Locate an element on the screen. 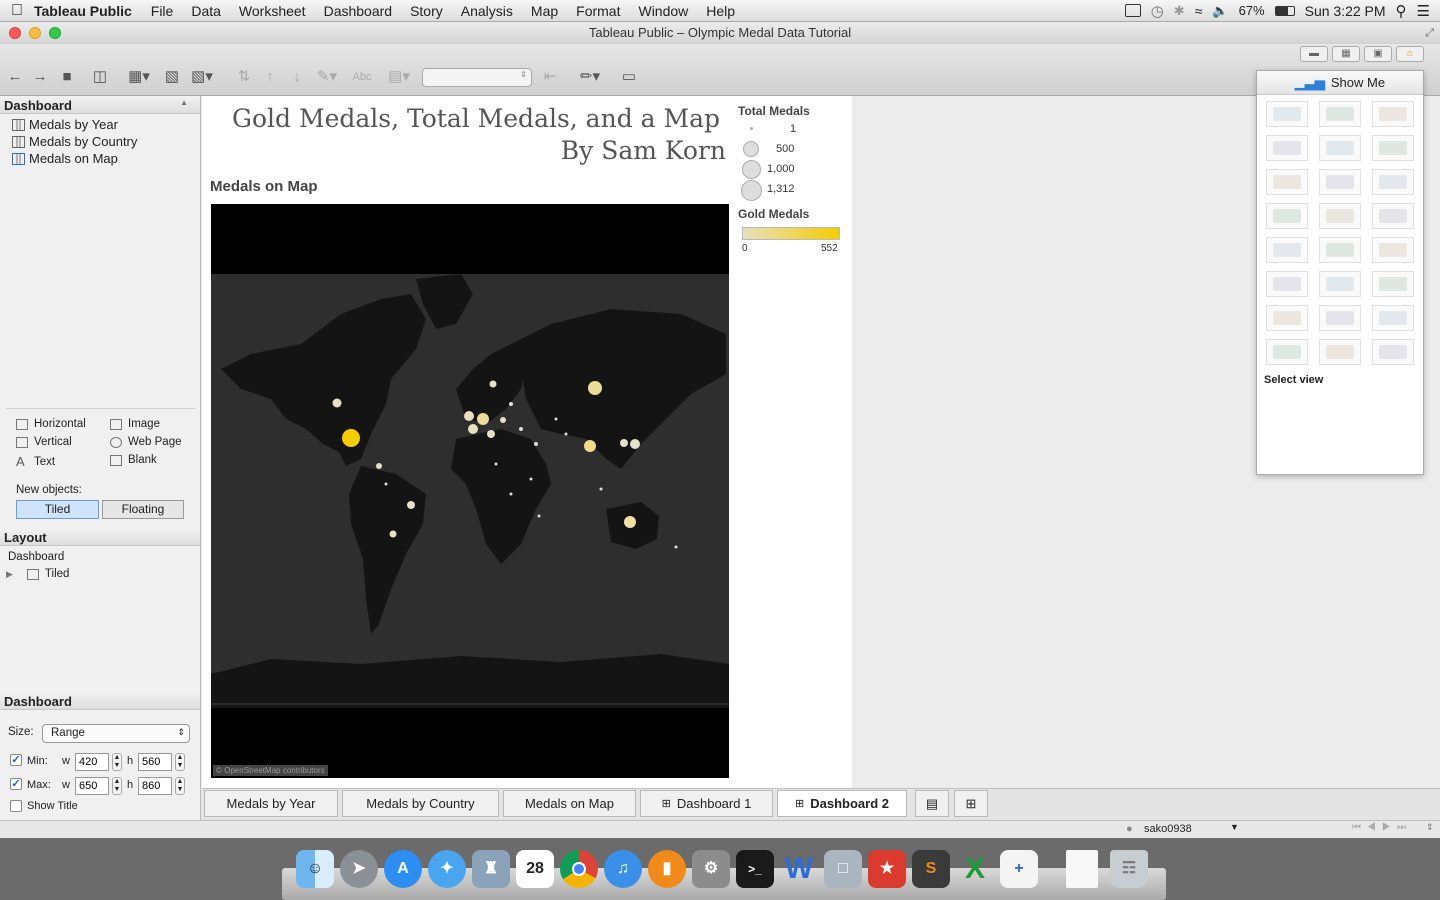  medal-circle-china is located at coordinates (590, 446).